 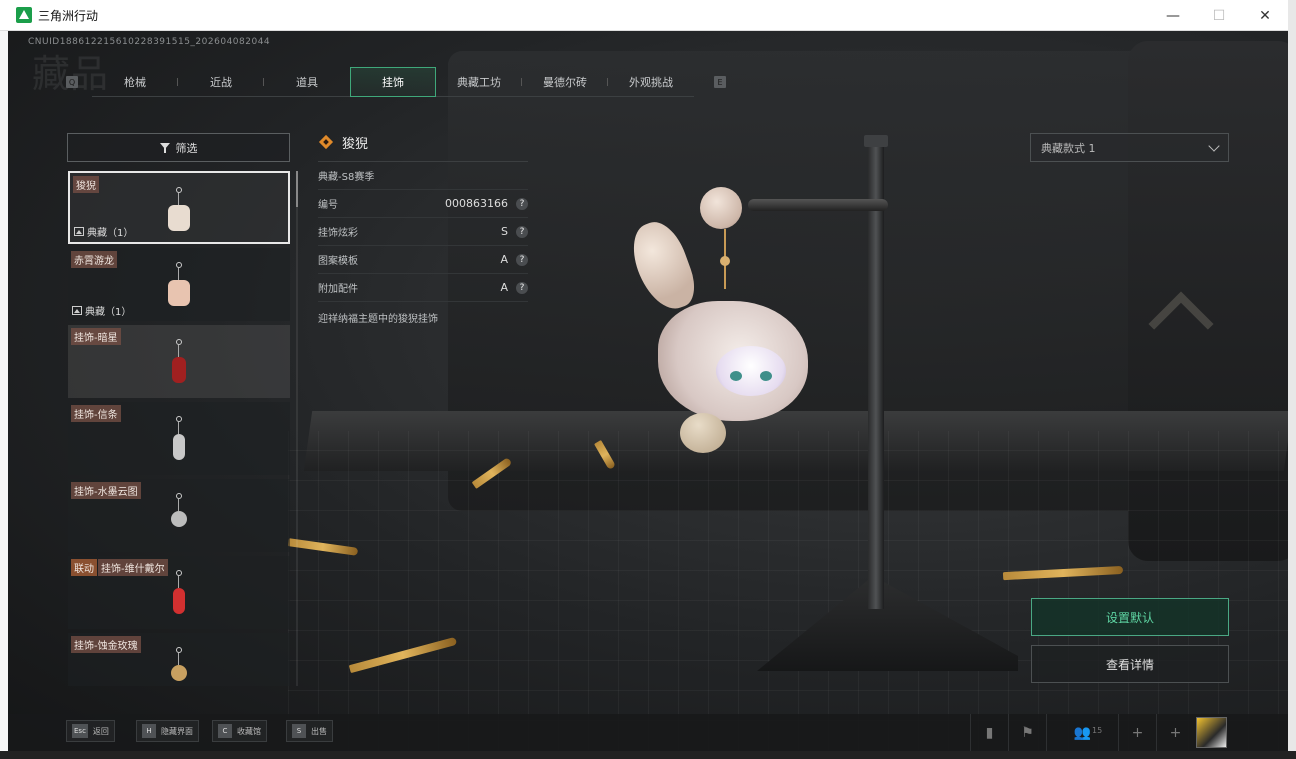 What do you see at coordinates (1265, 15) in the screenshot?
I see `close-button: ✕` at bounding box center [1265, 15].